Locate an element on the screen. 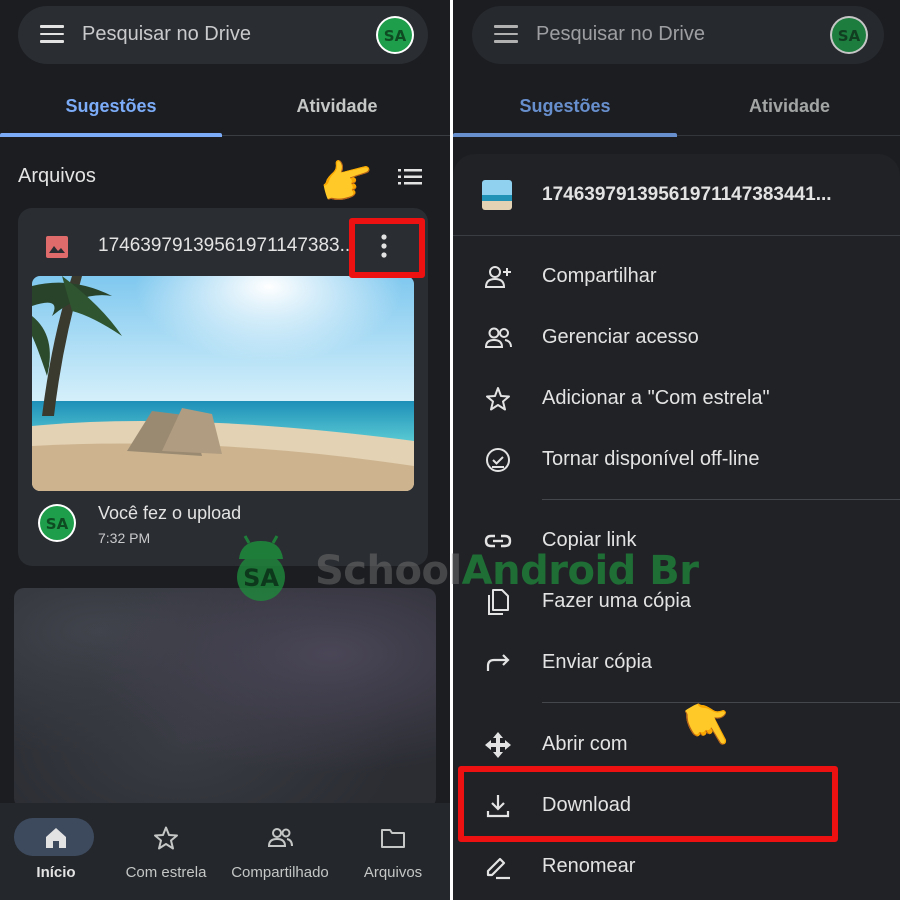  rename-icon is located at coordinates (498, 868).